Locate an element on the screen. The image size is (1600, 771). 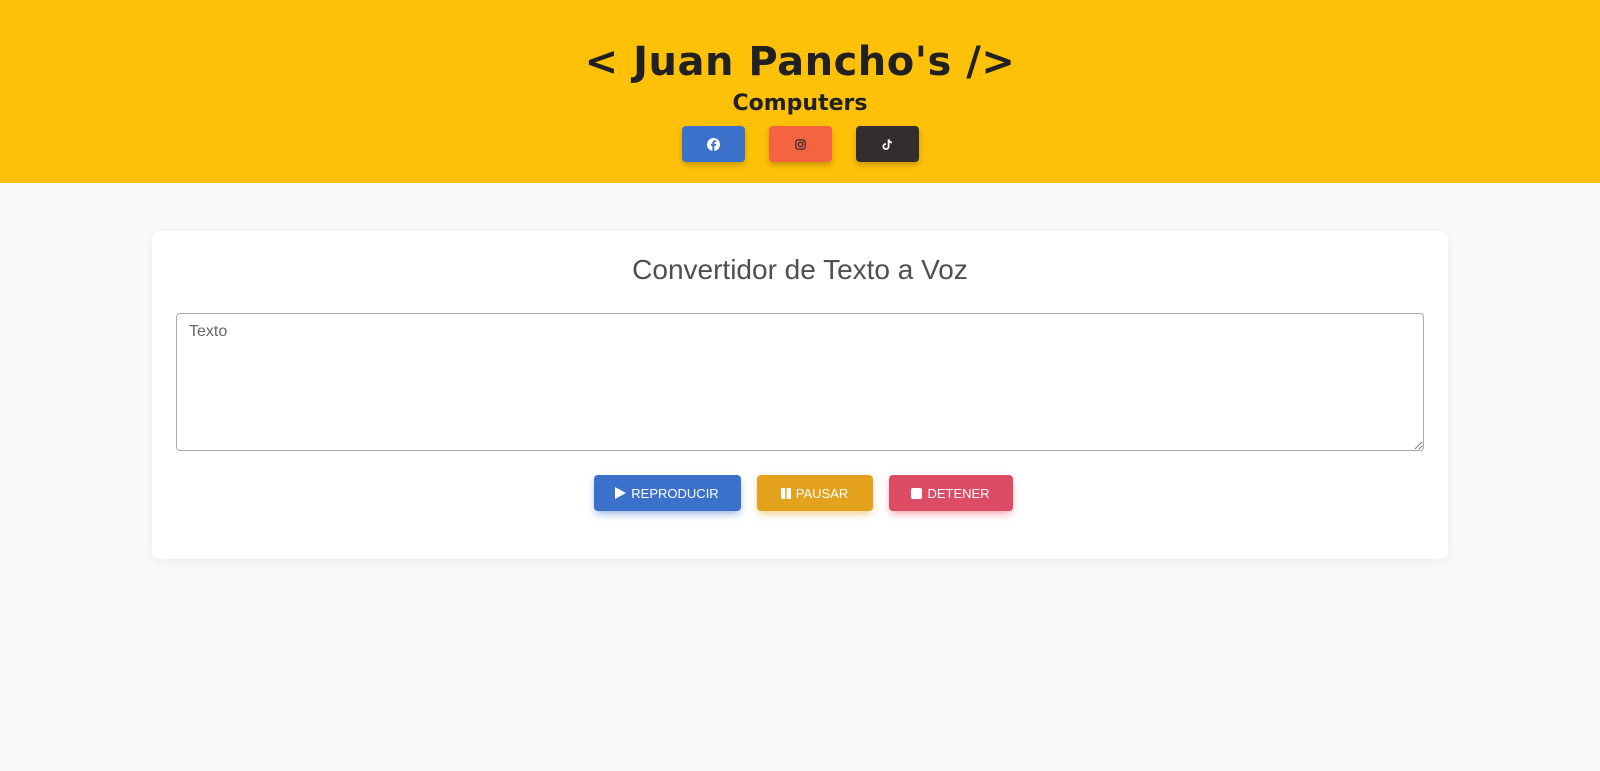
instagram-icon is located at coordinates (800, 144).